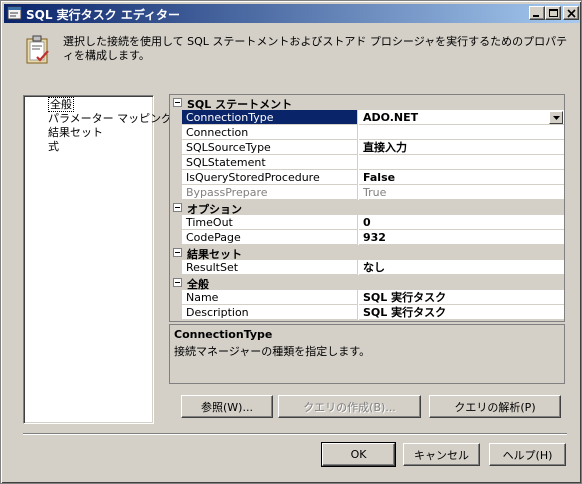 The height and width of the screenshot is (484, 582). I want to click on property-name-row: Name SQL 実行タスク, so click(373, 297).